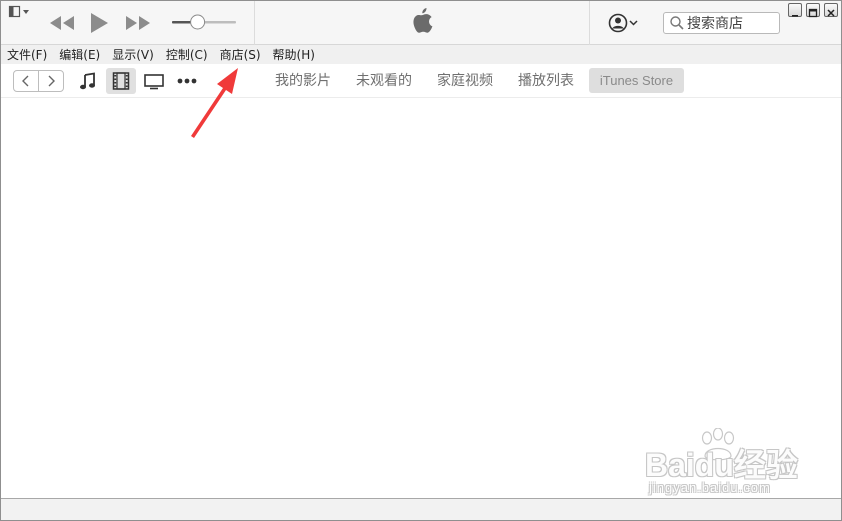  What do you see at coordinates (636, 80) in the screenshot?
I see `tab-itunes-store: iTunes Store` at bounding box center [636, 80].